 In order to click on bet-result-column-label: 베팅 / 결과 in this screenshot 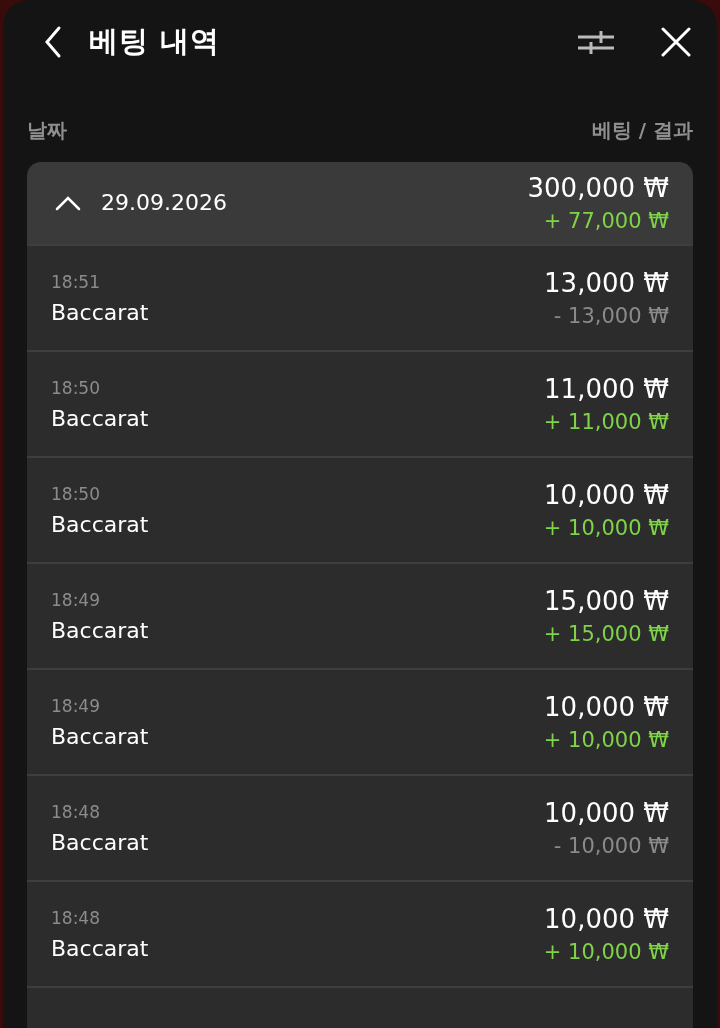, I will do `click(642, 130)`.